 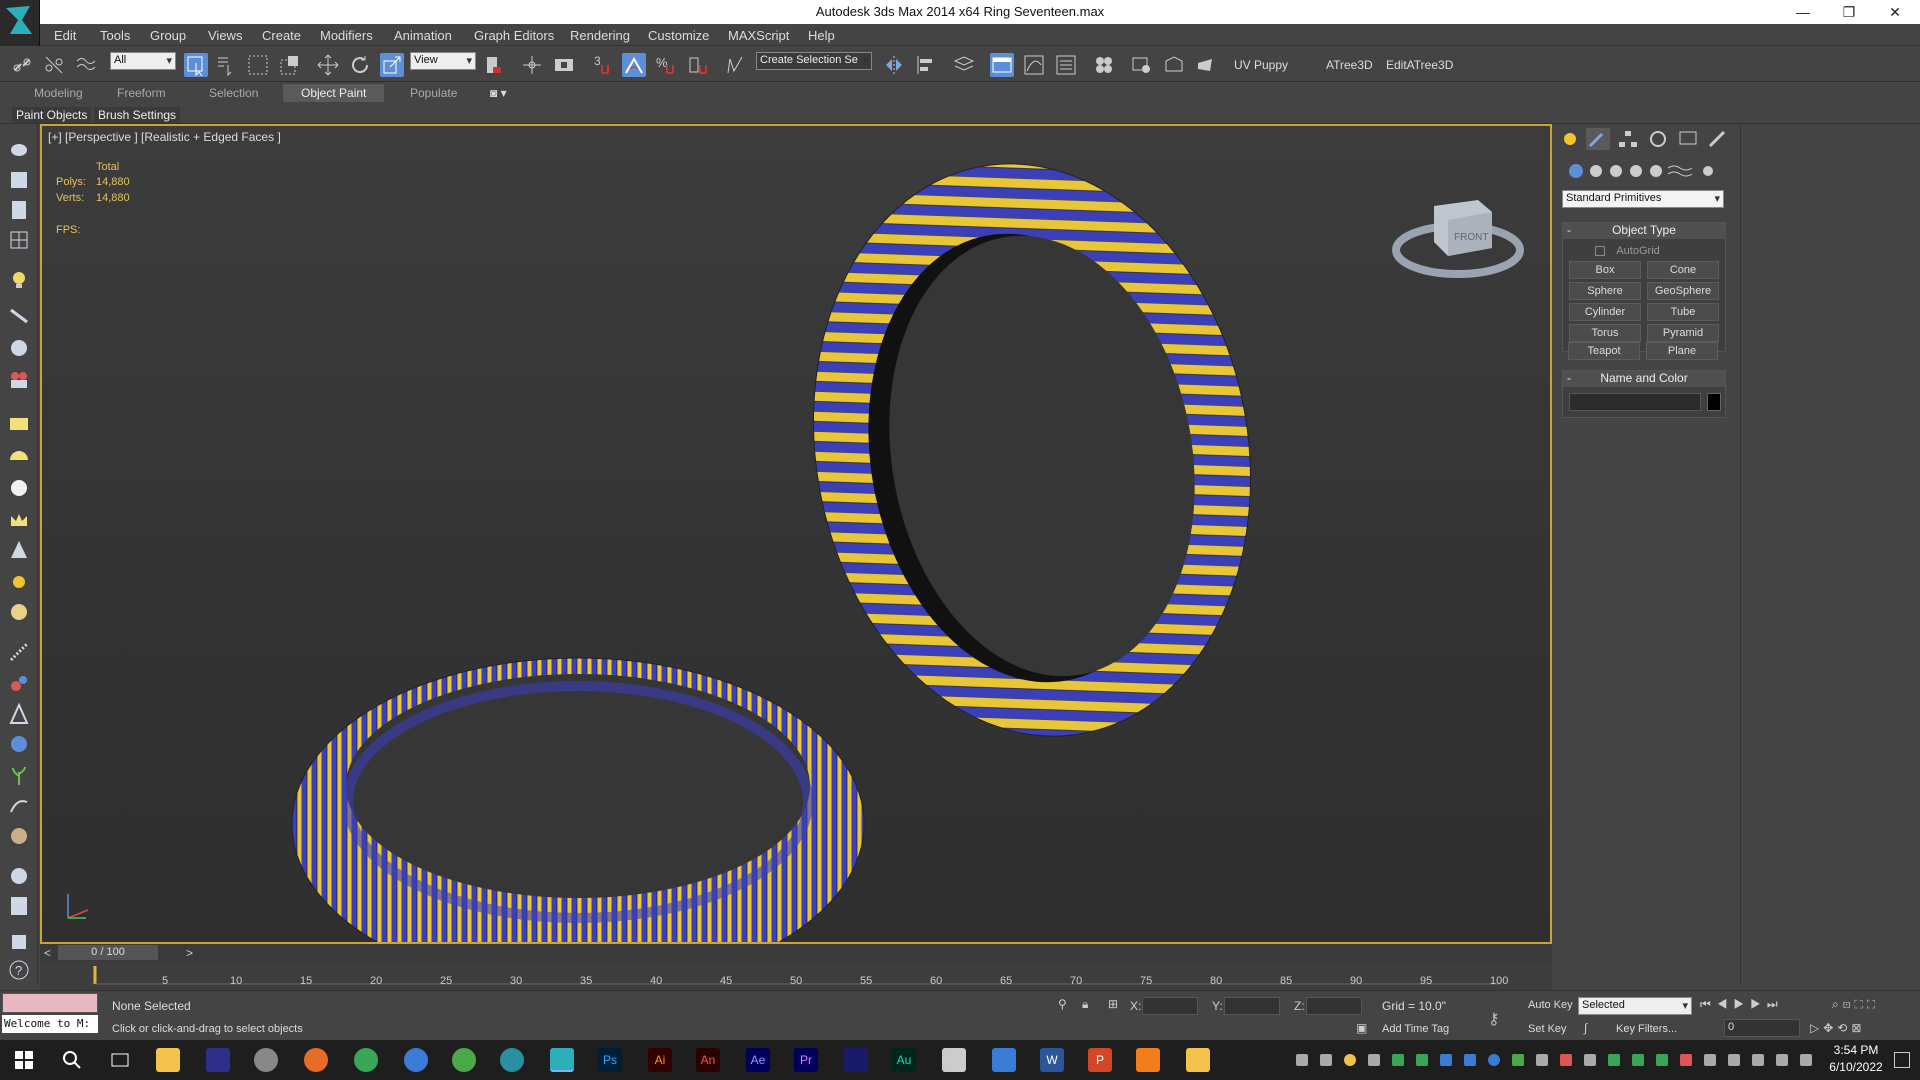 What do you see at coordinates (19, 348) in the screenshot?
I see `hair-icon` at bounding box center [19, 348].